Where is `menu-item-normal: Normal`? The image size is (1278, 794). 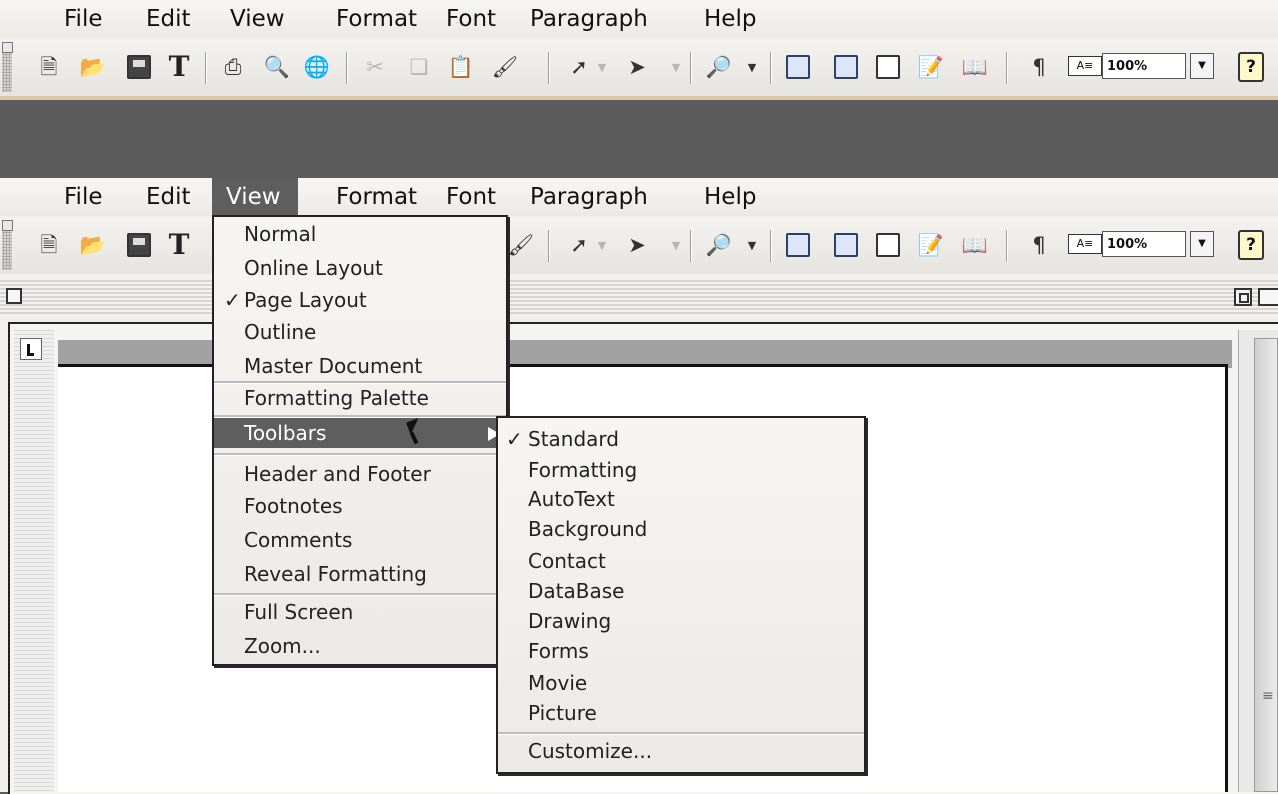 menu-item-normal: Normal is located at coordinates (360, 234).